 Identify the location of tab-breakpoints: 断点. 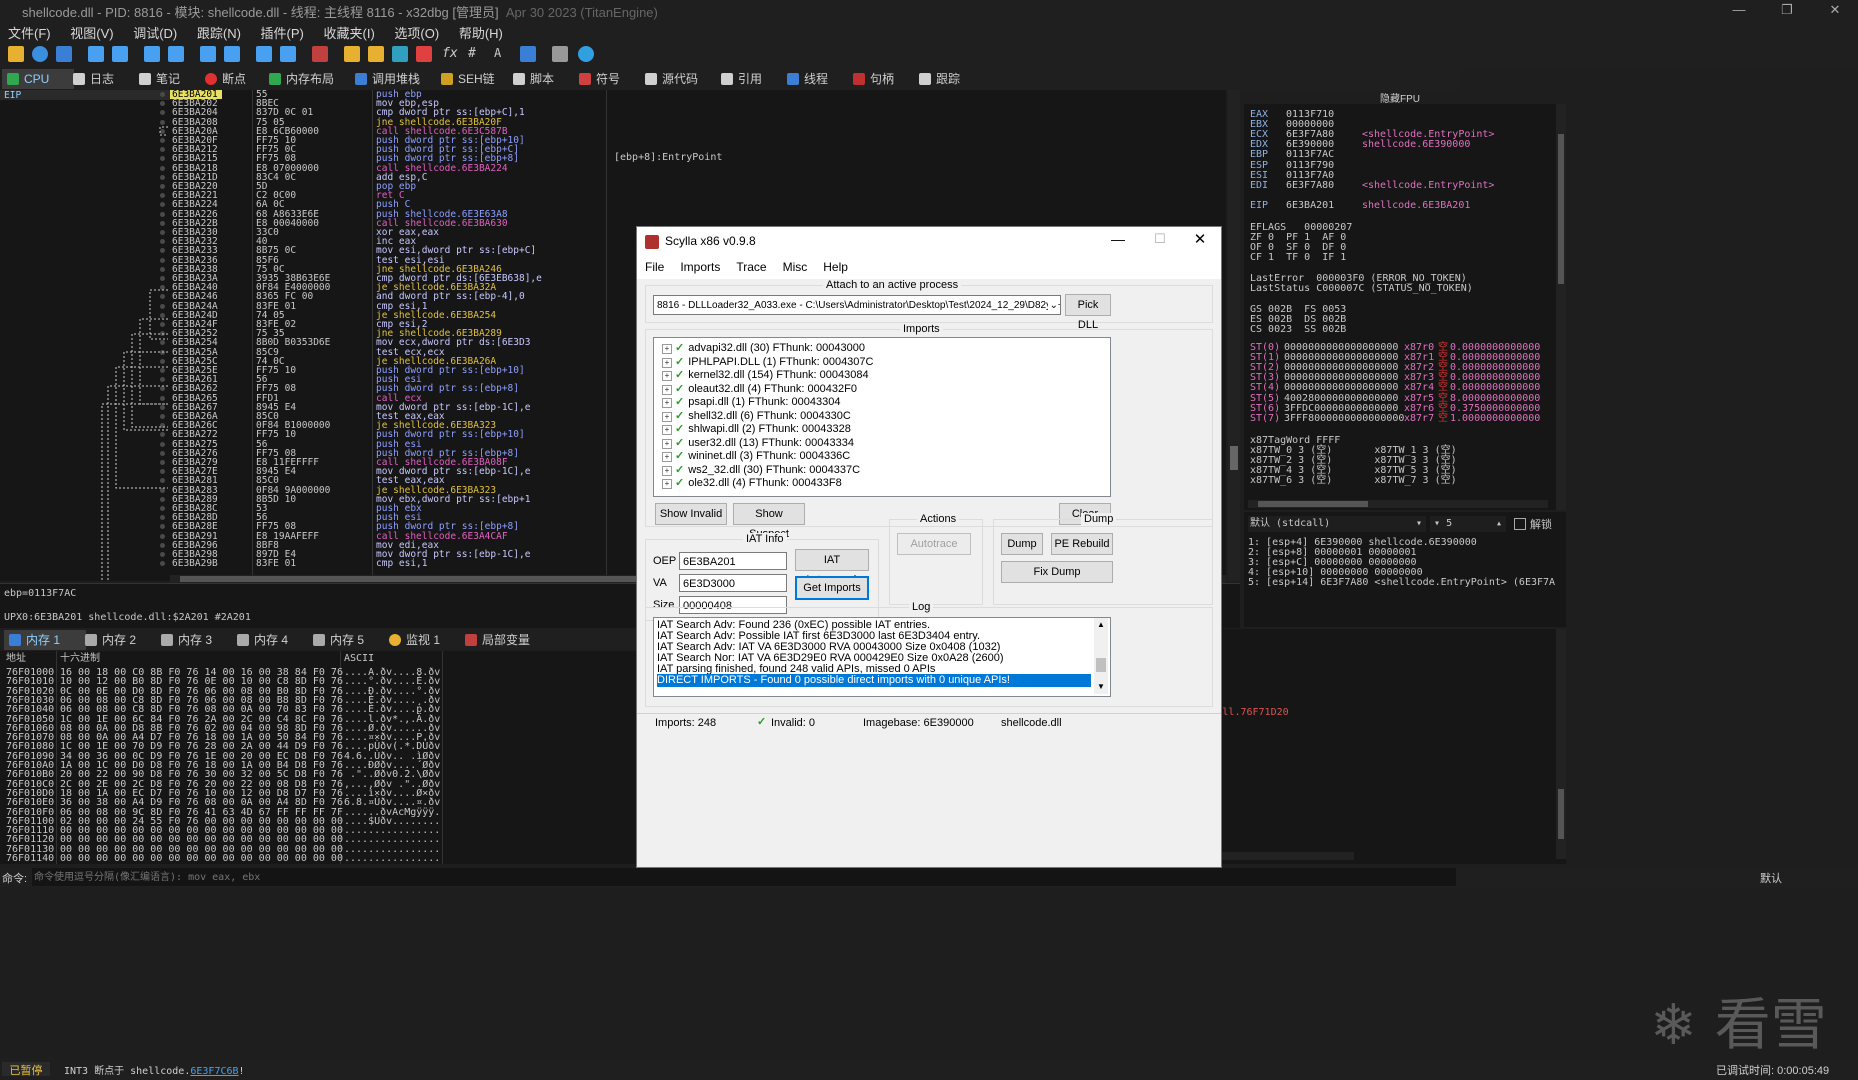
(236, 79).